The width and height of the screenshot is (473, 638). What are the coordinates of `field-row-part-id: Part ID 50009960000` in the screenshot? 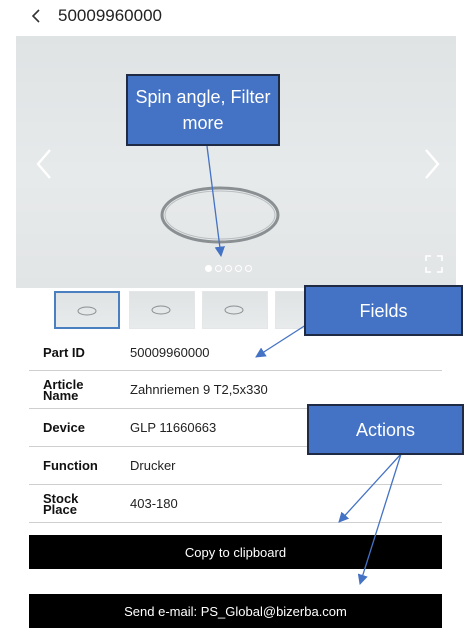 It's located at (235, 352).